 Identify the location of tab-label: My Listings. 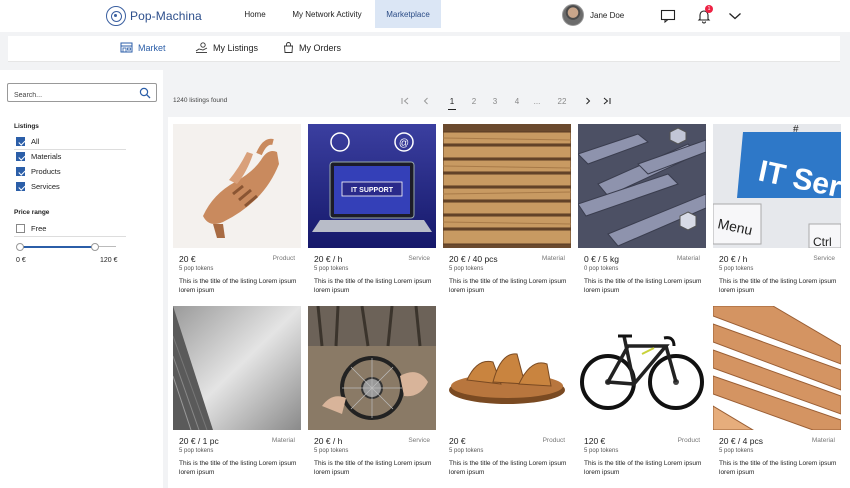
(236, 47).